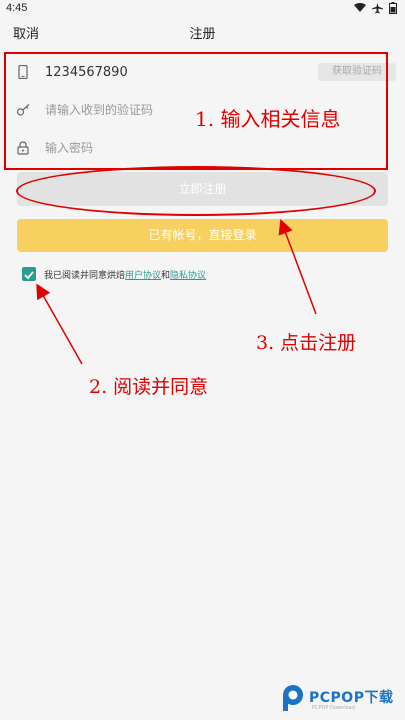  Describe the element at coordinates (59, 324) in the screenshot. I see `arrow-to-checkbox` at that location.